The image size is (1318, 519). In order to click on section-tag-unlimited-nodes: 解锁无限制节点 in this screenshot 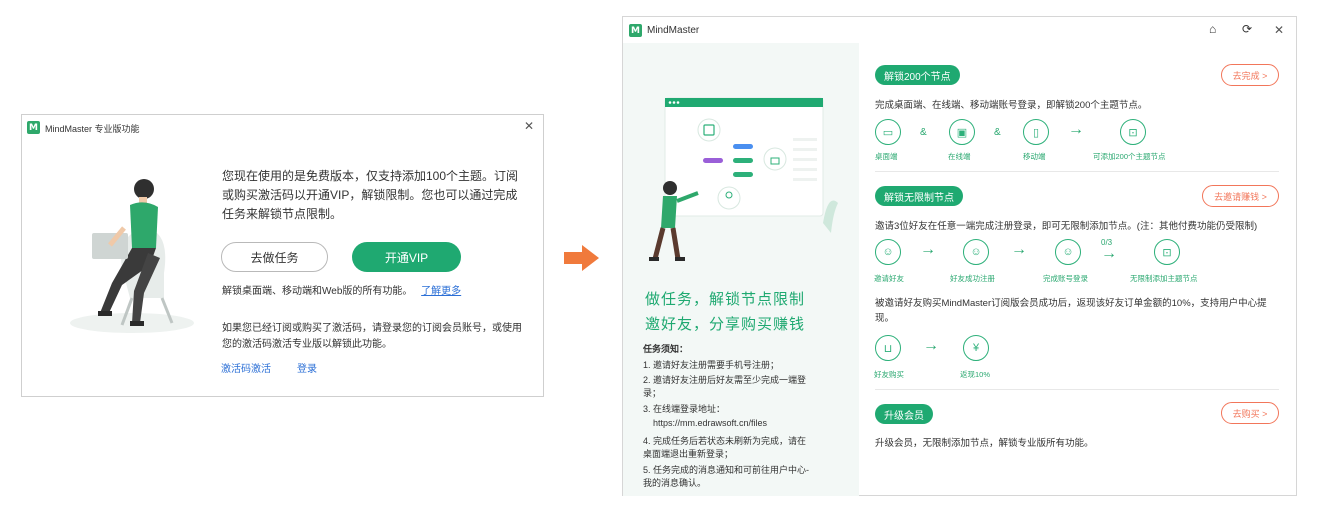, I will do `click(919, 196)`.